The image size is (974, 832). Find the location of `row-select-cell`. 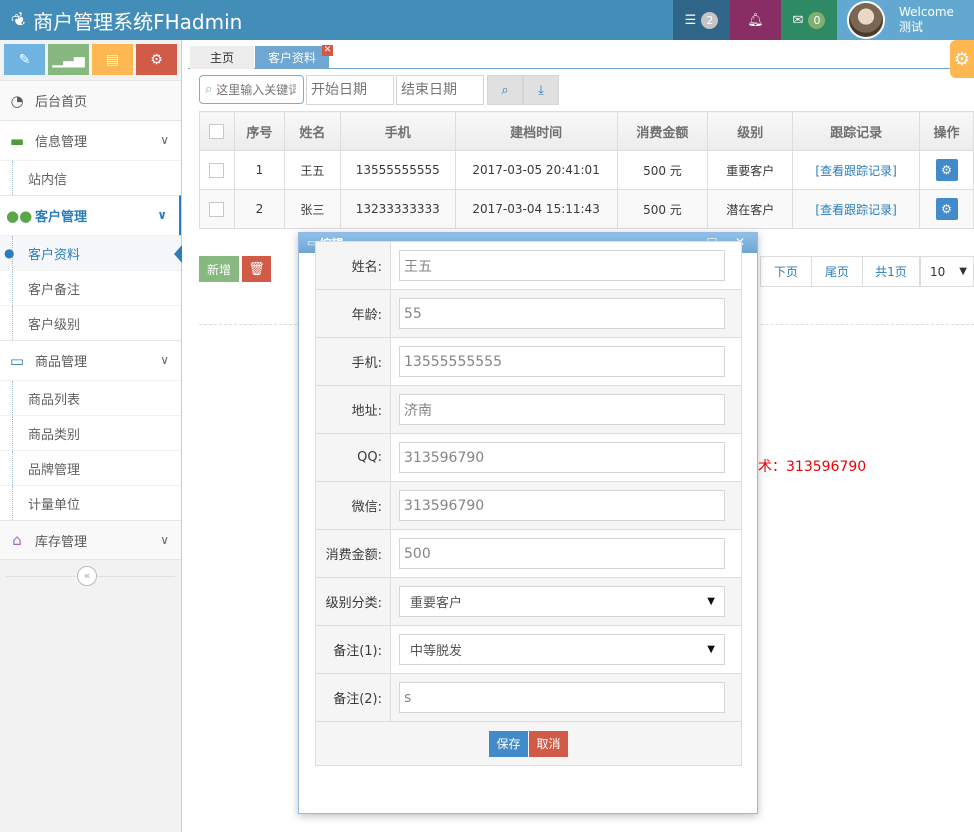

row-select-cell is located at coordinates (217, 170).